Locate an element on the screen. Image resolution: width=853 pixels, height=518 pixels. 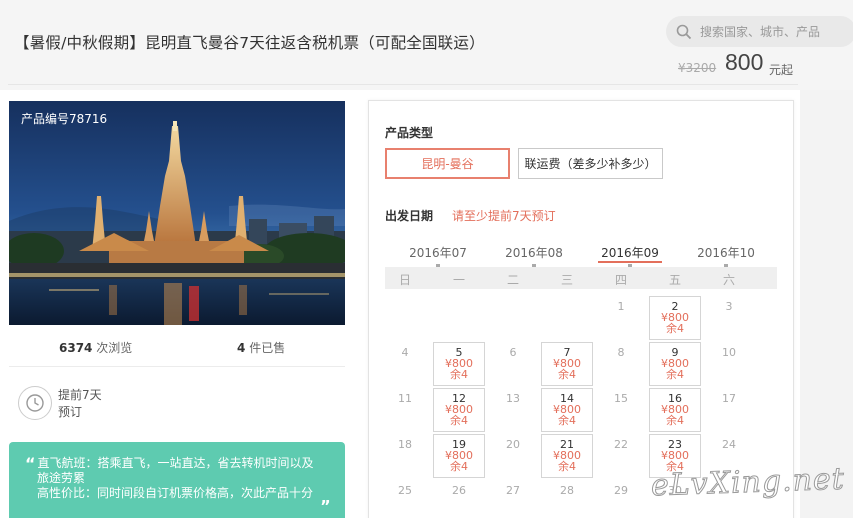
month-tab-2016-10: 2016年10 is located at coordinates (726, 252).